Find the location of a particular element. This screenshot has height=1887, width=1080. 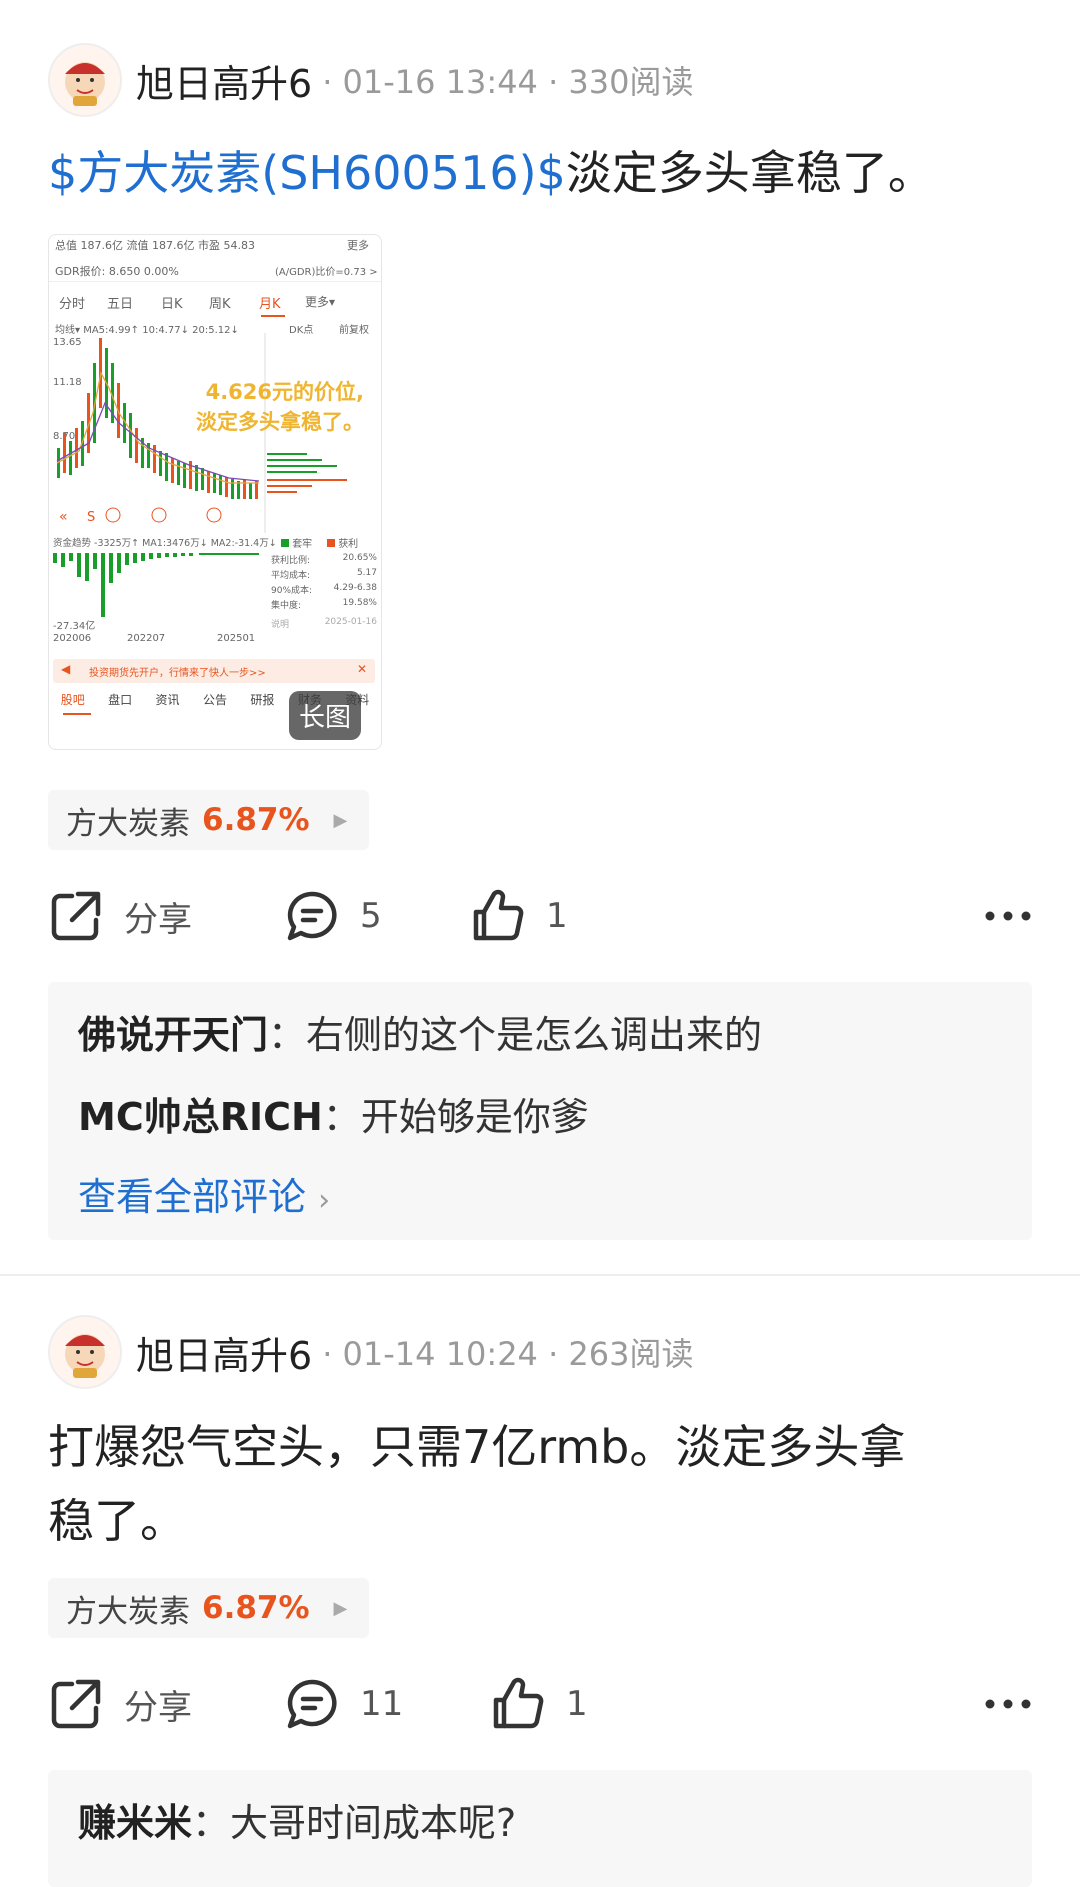

post-actions: 分享 5 1 is located at coordinates (540, 916).